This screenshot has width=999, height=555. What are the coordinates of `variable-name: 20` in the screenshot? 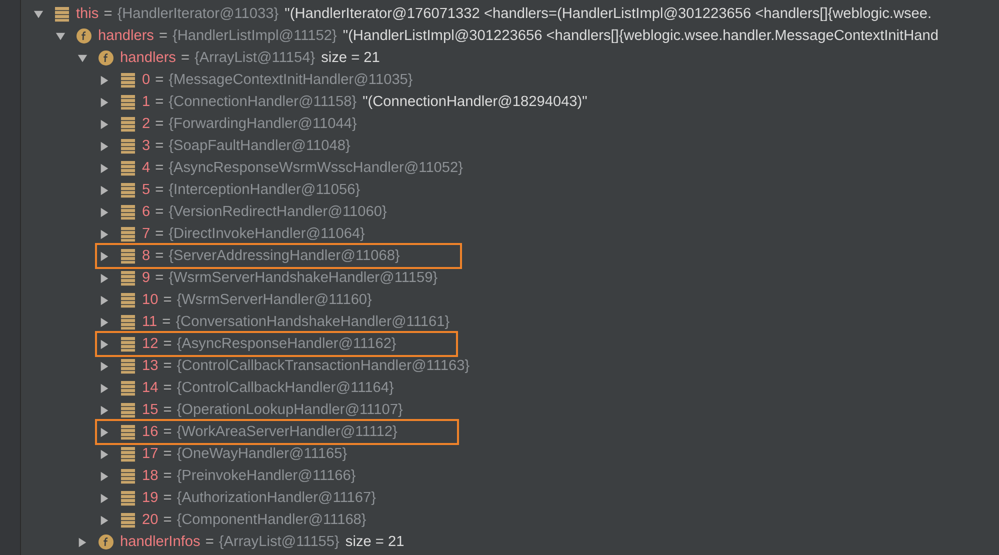 It's located at (150, 520).